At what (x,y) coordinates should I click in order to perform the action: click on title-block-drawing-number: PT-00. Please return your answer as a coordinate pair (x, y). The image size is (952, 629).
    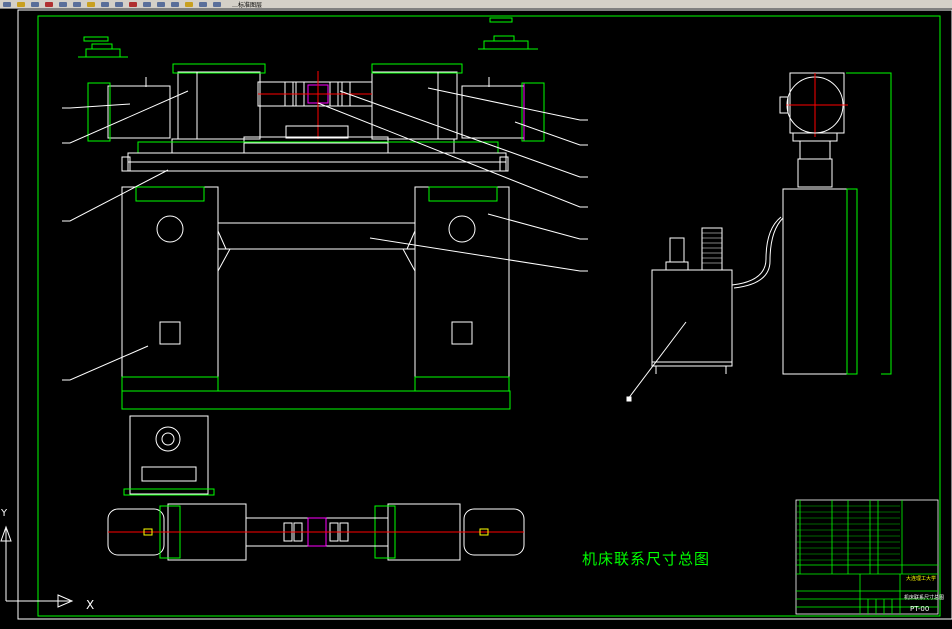
    Looking at the image, I should click on (920, 609).